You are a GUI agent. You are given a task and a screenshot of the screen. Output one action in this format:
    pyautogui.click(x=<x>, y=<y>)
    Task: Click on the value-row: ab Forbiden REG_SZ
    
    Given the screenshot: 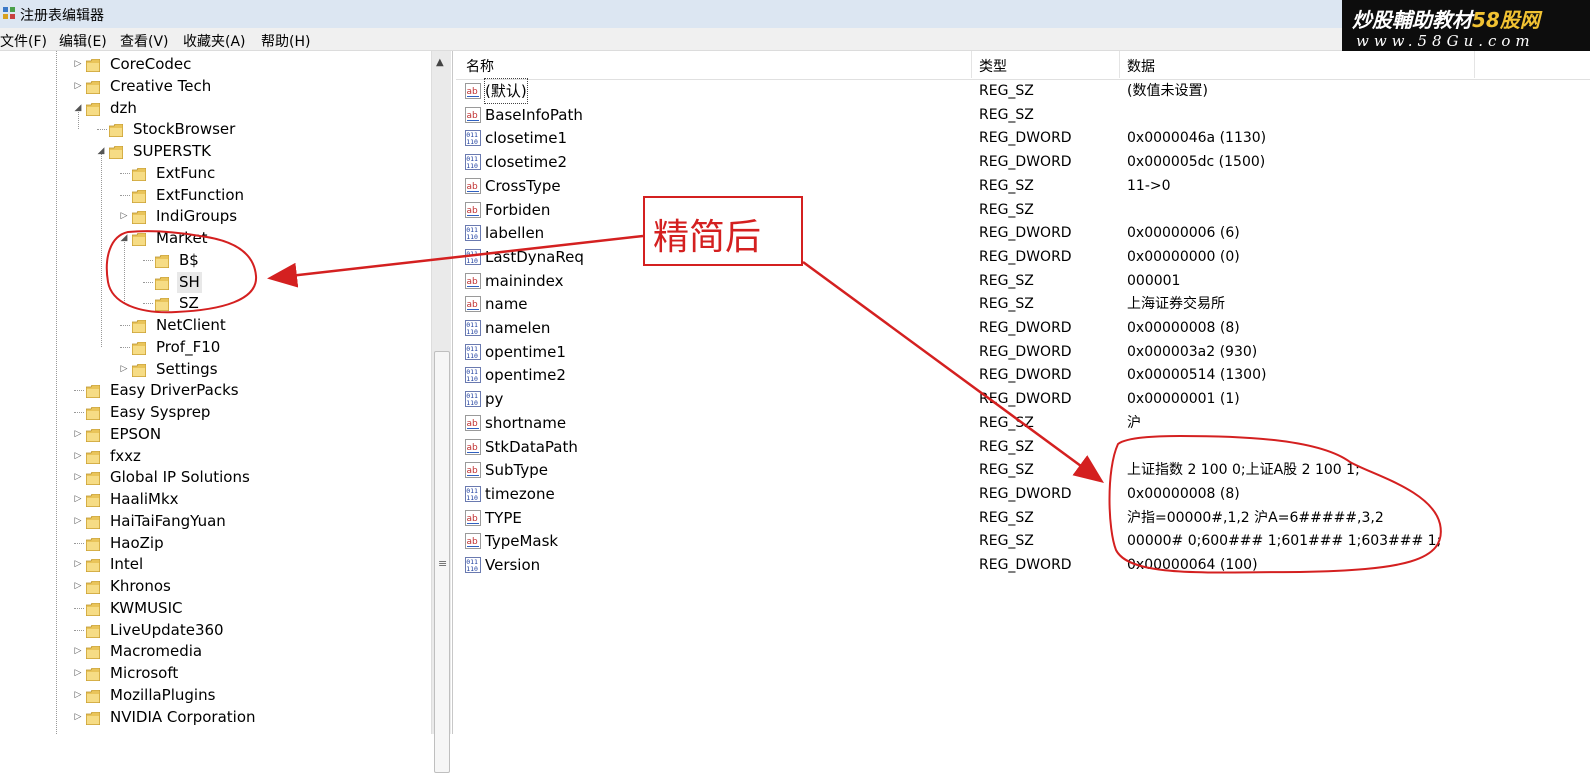 What is the action you would take?
    pyautogui.click(x=1023, y=210)
    